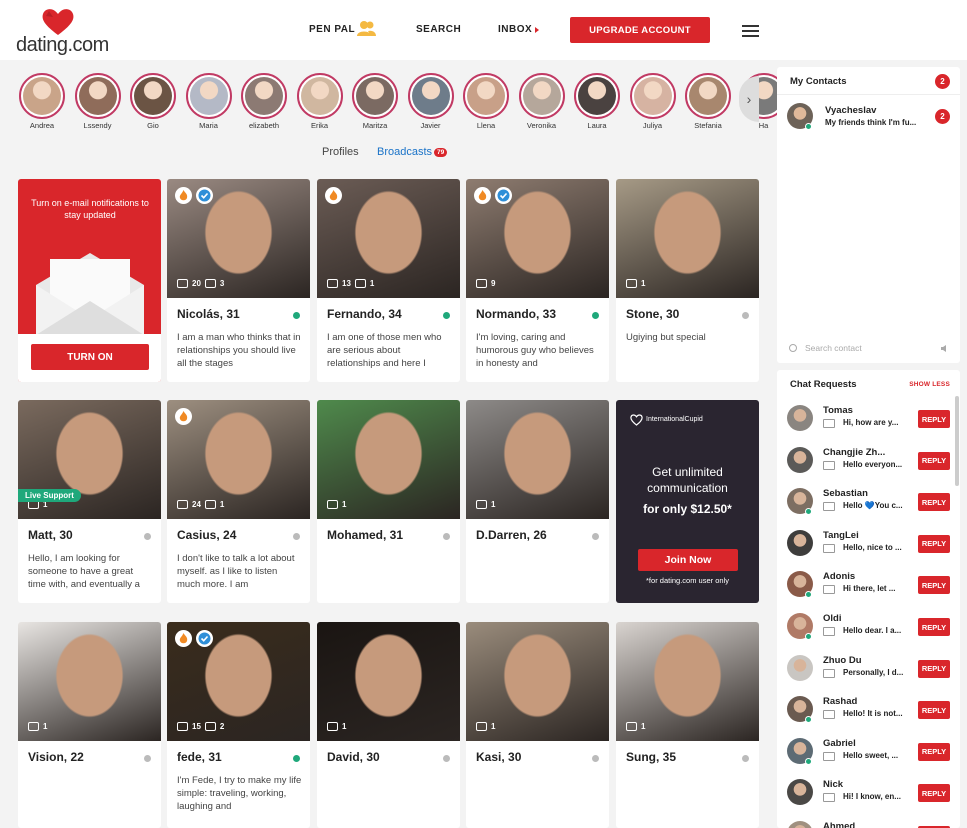 The height and width of the screenshot is (828, 967). Describe the element at coordinates (515, 29) in the screenshot. I see `nav-inbox: INBOX` at that location.